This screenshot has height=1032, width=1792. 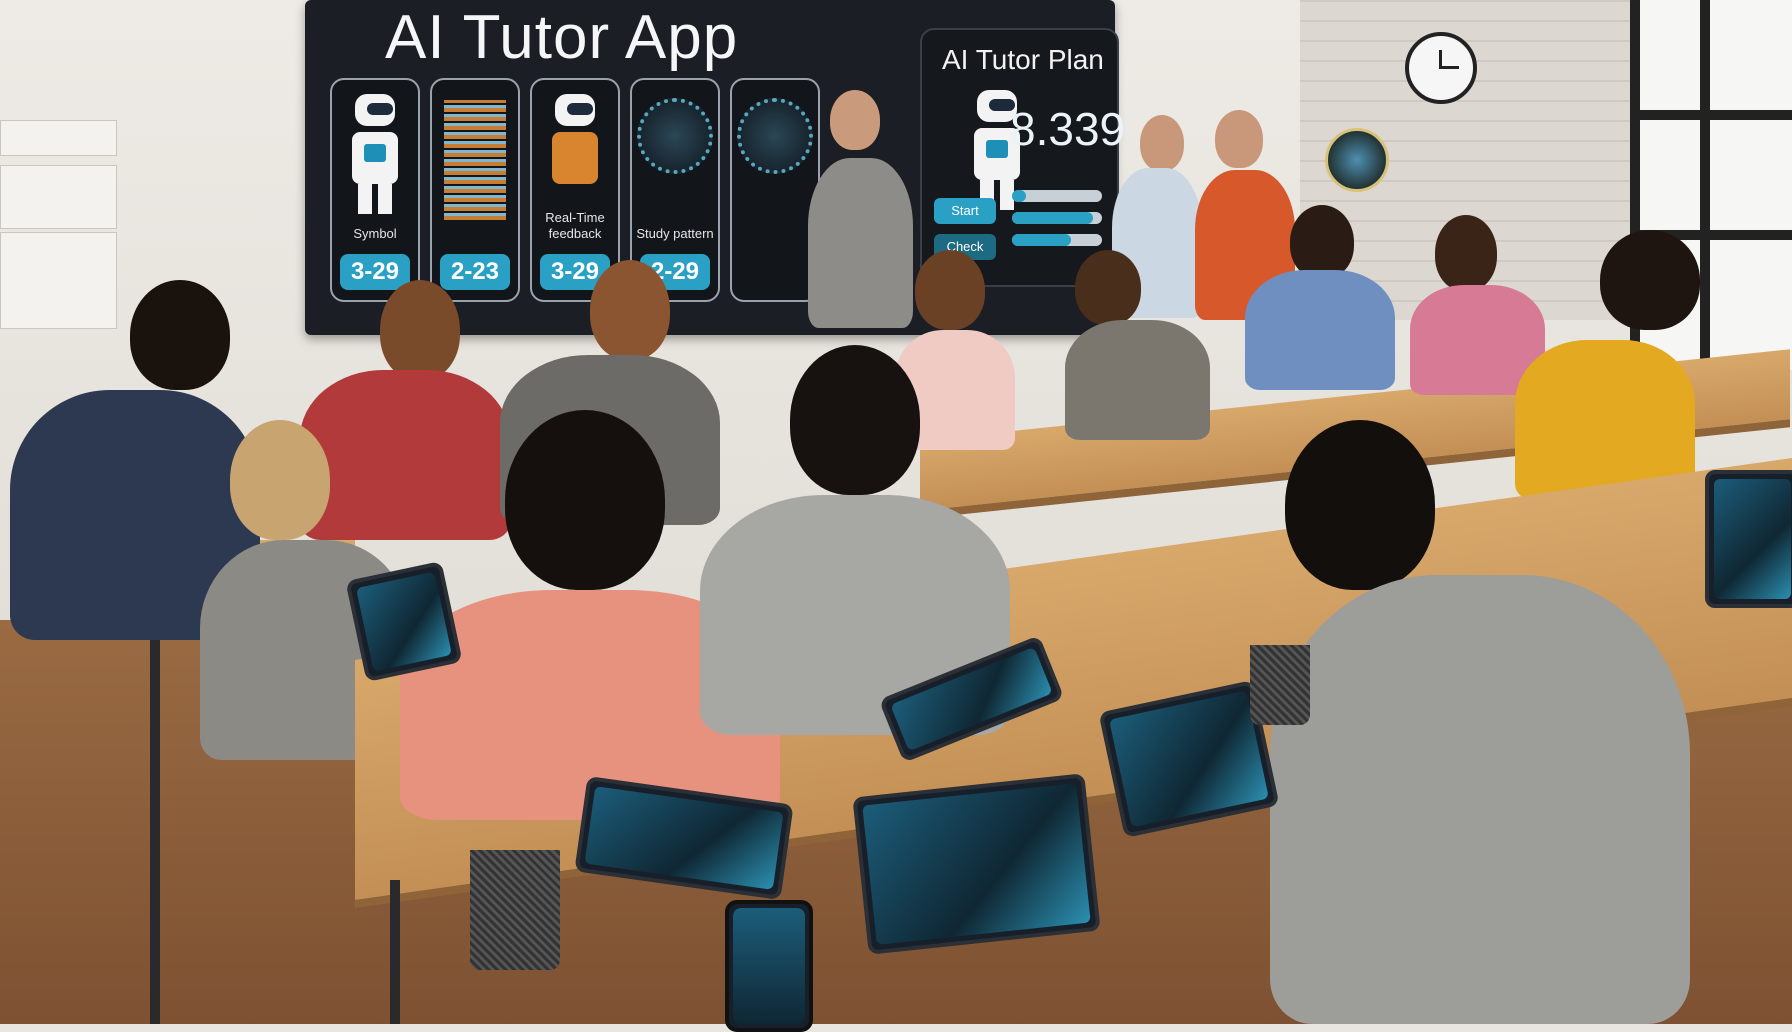 I want to click on feature-card: 2-23, so click(x=475, y=190).